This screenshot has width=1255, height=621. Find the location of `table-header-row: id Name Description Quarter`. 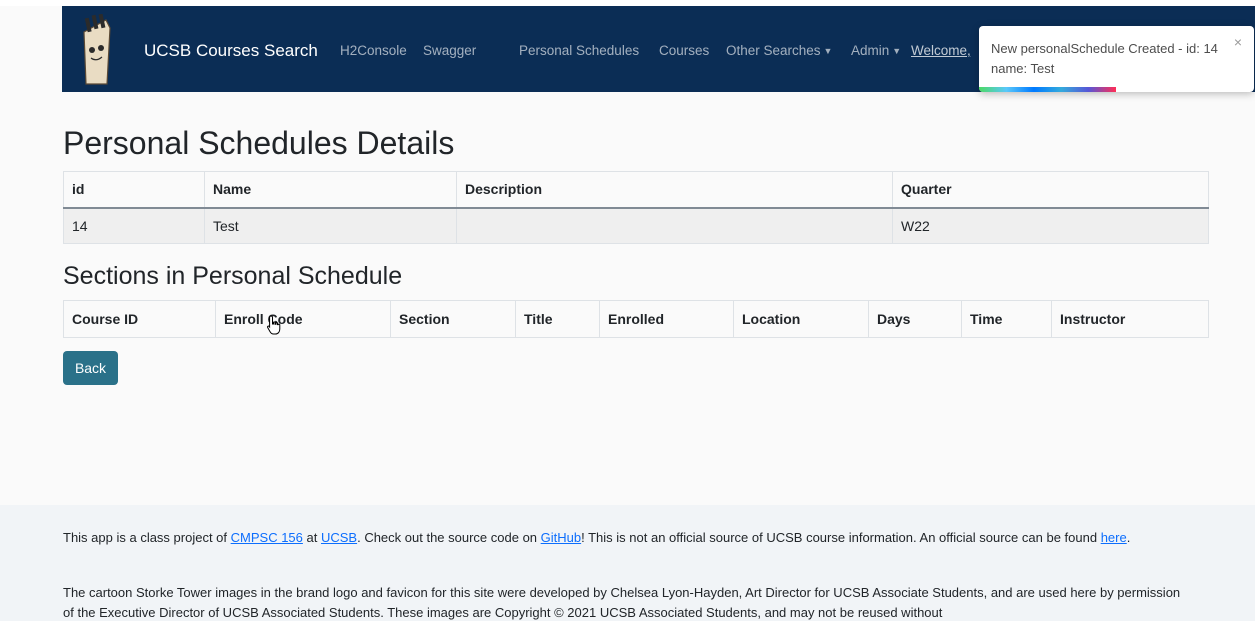

table-header-row: id Name Description Quarter is located at coordinates (636, 190).